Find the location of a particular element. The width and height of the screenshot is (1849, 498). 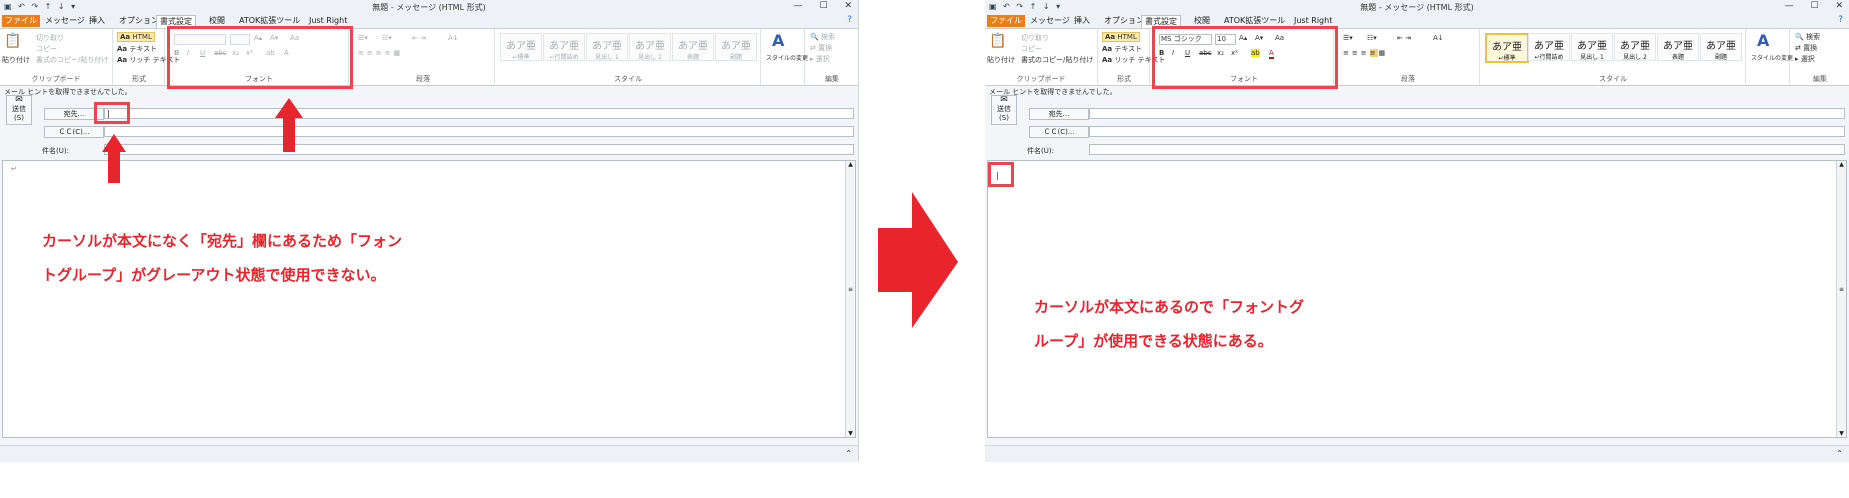

cc-field is located at coordinates (1467, 131).